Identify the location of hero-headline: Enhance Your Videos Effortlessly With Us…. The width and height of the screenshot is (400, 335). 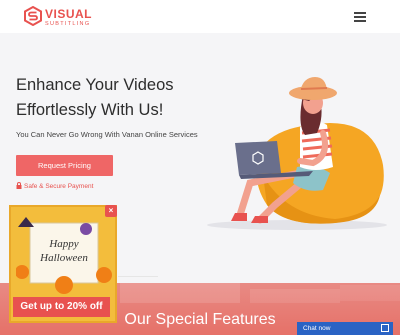
(126, 98).